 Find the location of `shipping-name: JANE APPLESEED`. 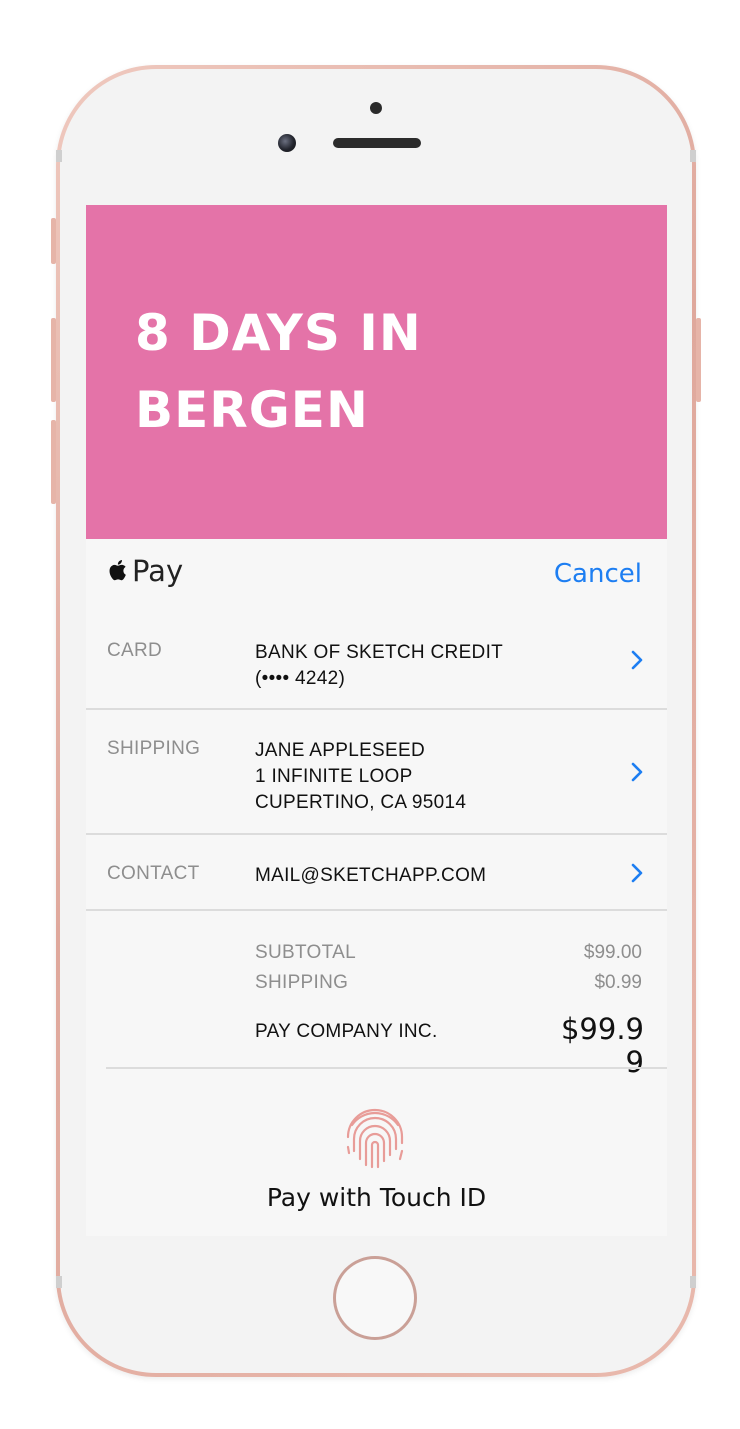

shipping-name: JANE APPLESEED is located at coordinates (340, 750).